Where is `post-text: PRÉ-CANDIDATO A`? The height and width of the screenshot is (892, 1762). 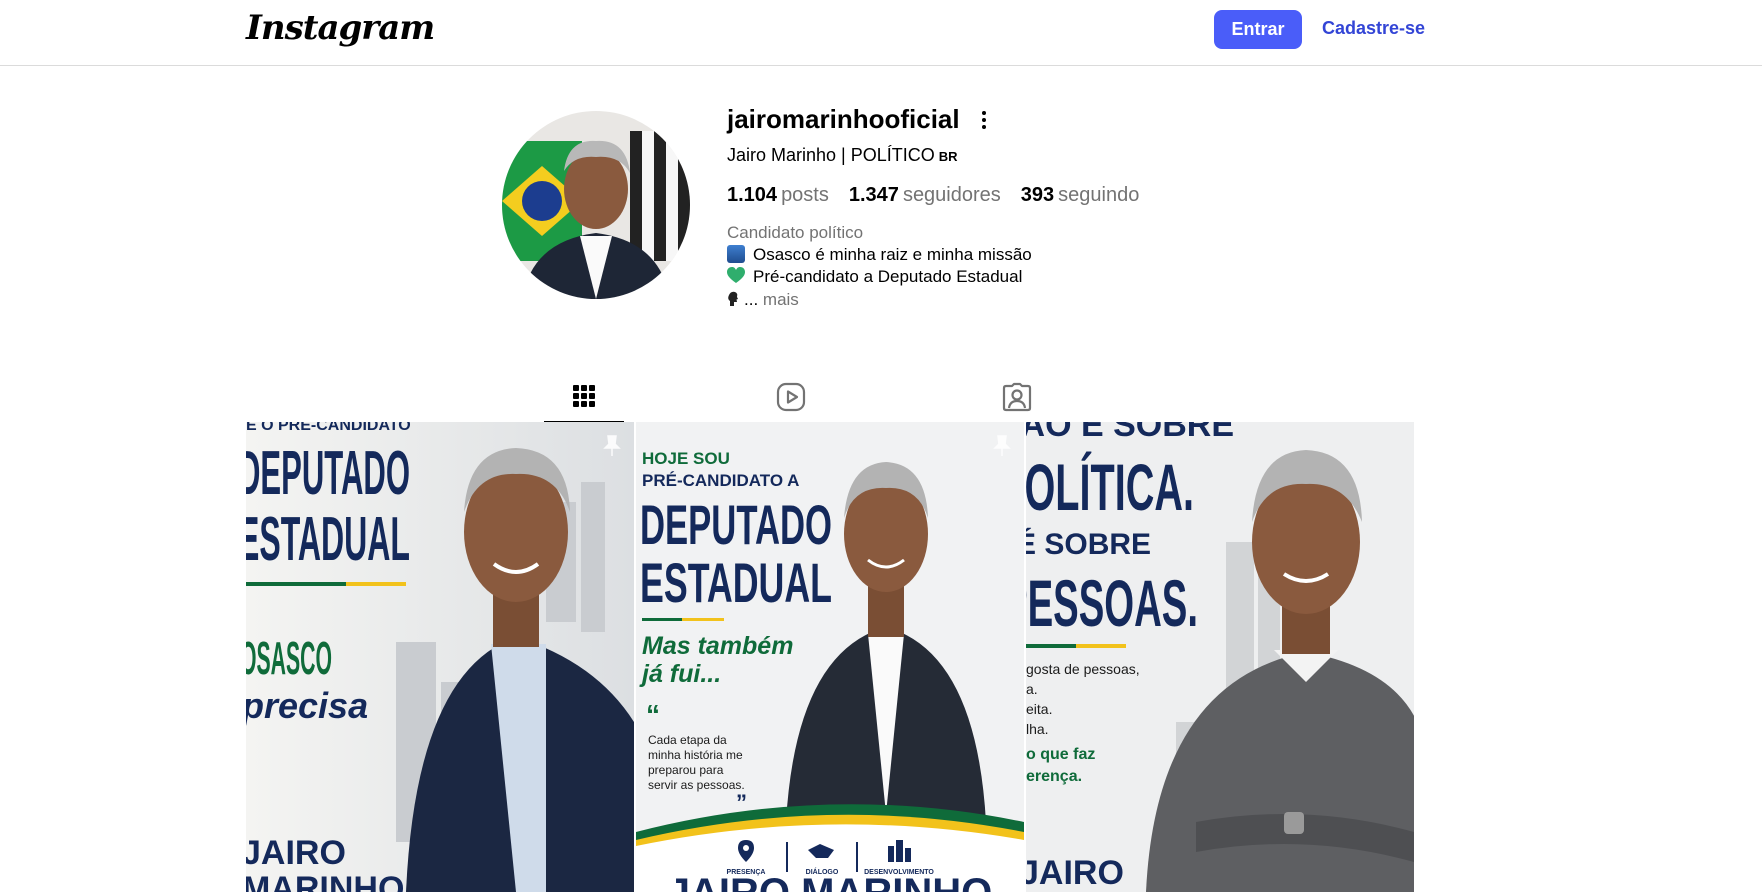
post-text: PRÉ-CANDIDATO A is located at coordinates (720, 480).